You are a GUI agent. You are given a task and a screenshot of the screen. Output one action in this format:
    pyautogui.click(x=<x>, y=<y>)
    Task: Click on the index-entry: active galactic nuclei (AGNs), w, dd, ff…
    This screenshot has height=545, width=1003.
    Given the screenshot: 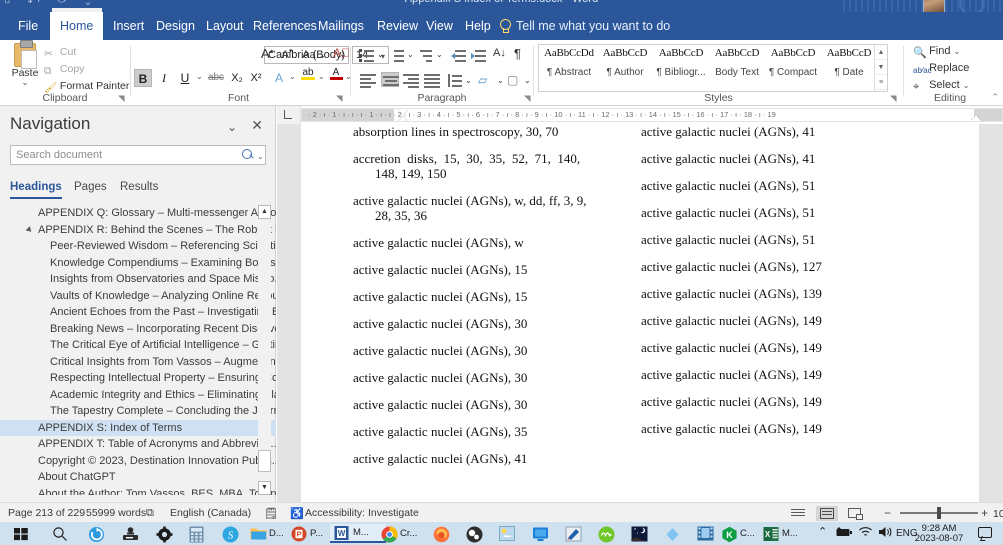 What is the action you would take?
    pyautogui.click(x=503, y=208)
    